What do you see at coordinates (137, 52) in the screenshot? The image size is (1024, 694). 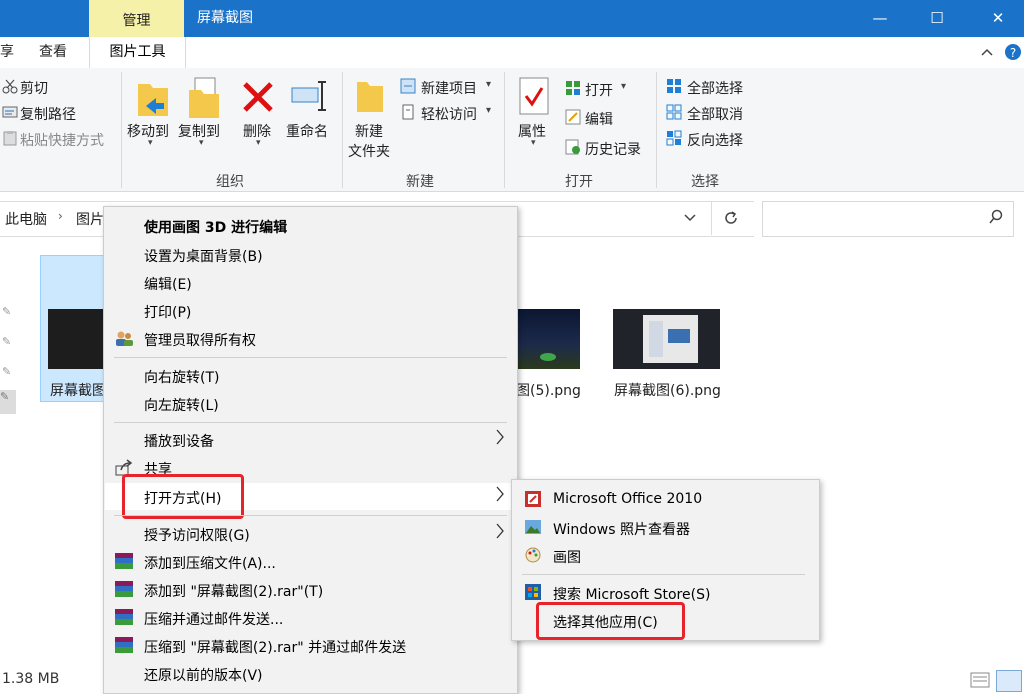 I see `tab-picture-tools: 图片工具` at bounding box center [137, 52].